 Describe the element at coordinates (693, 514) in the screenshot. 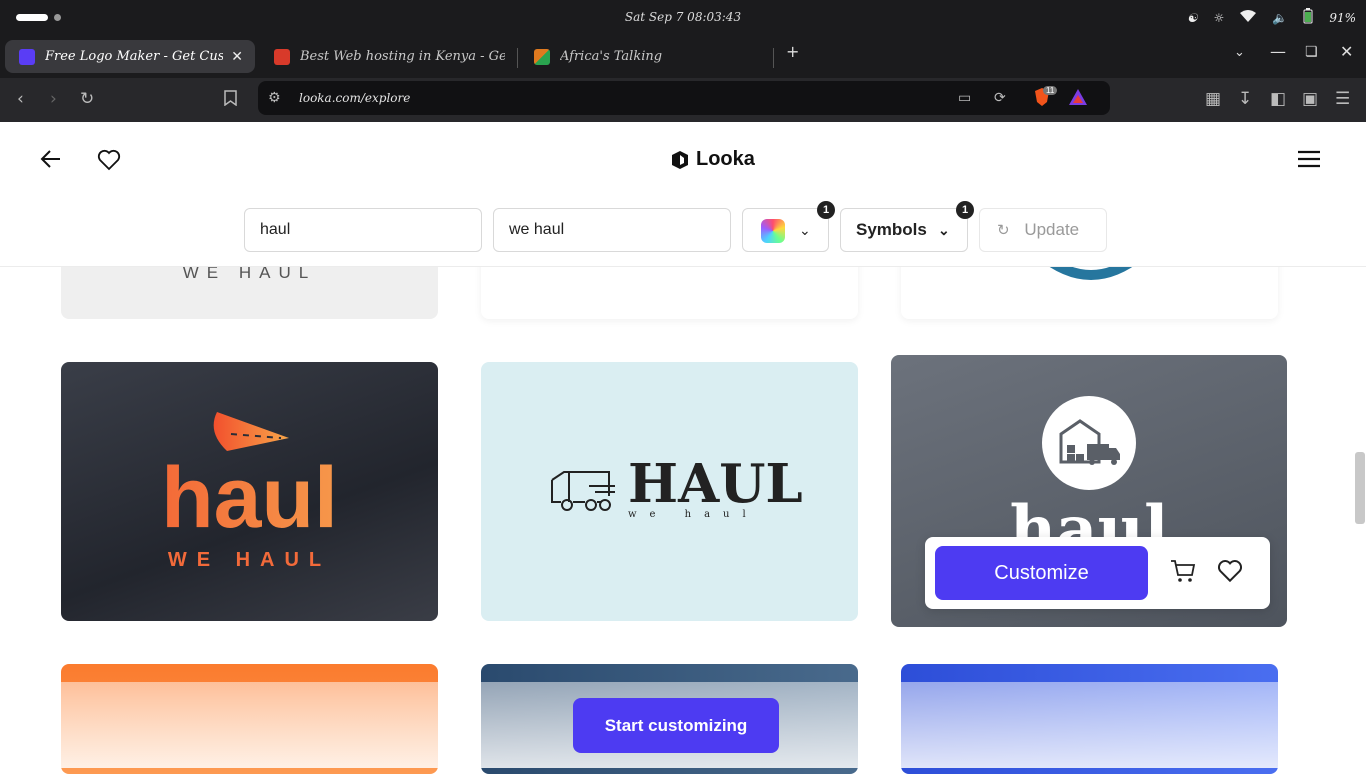

I see `logo-slogan: we haul` at that location.